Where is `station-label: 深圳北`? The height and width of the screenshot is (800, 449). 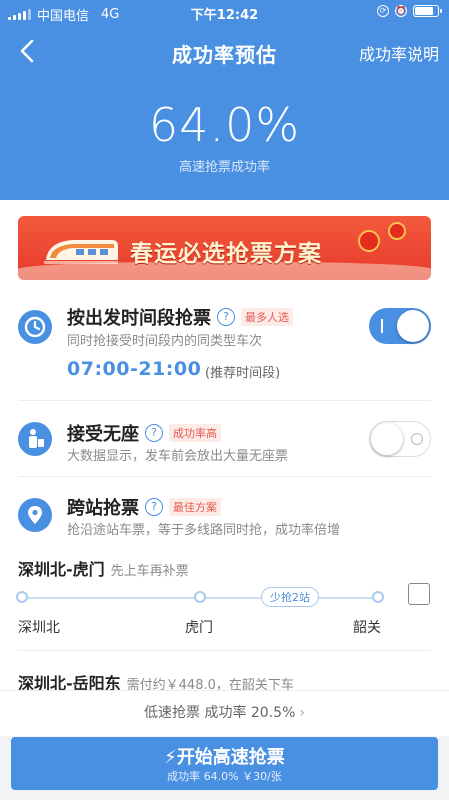 station-label: 深圳北 is located at coordinates (39, 628).